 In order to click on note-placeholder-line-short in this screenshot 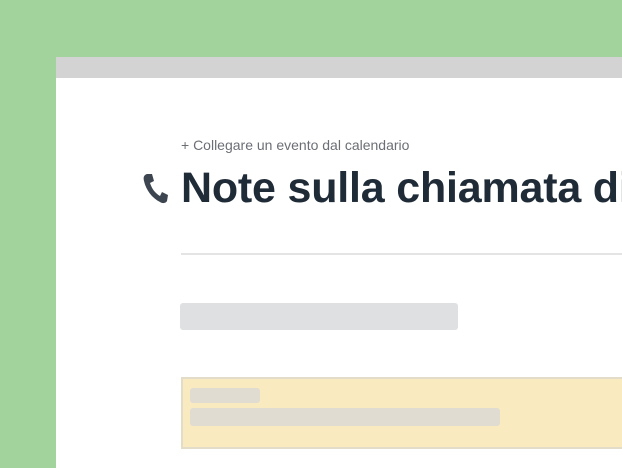, I will do `click(225, 395)`.